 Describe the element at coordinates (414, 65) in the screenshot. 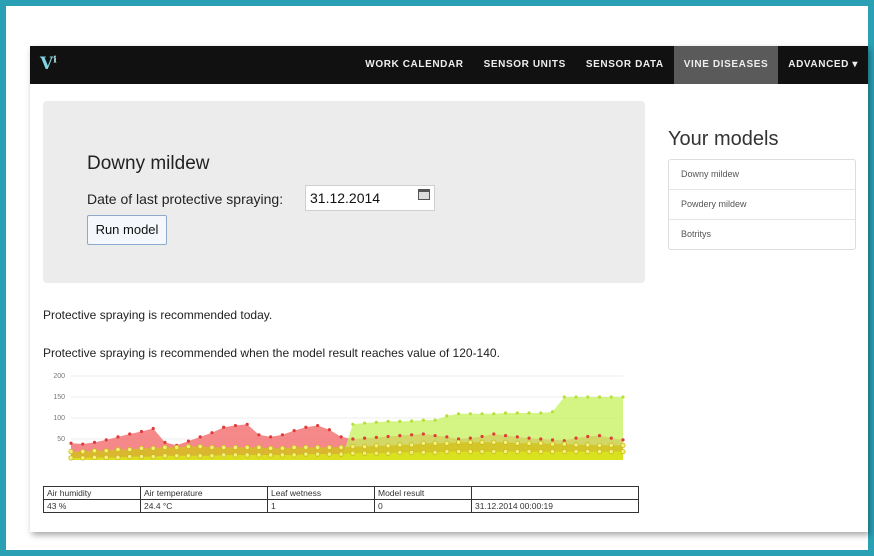

I see `nav-item-work-calendar: WORK CALENDAR` at that location.